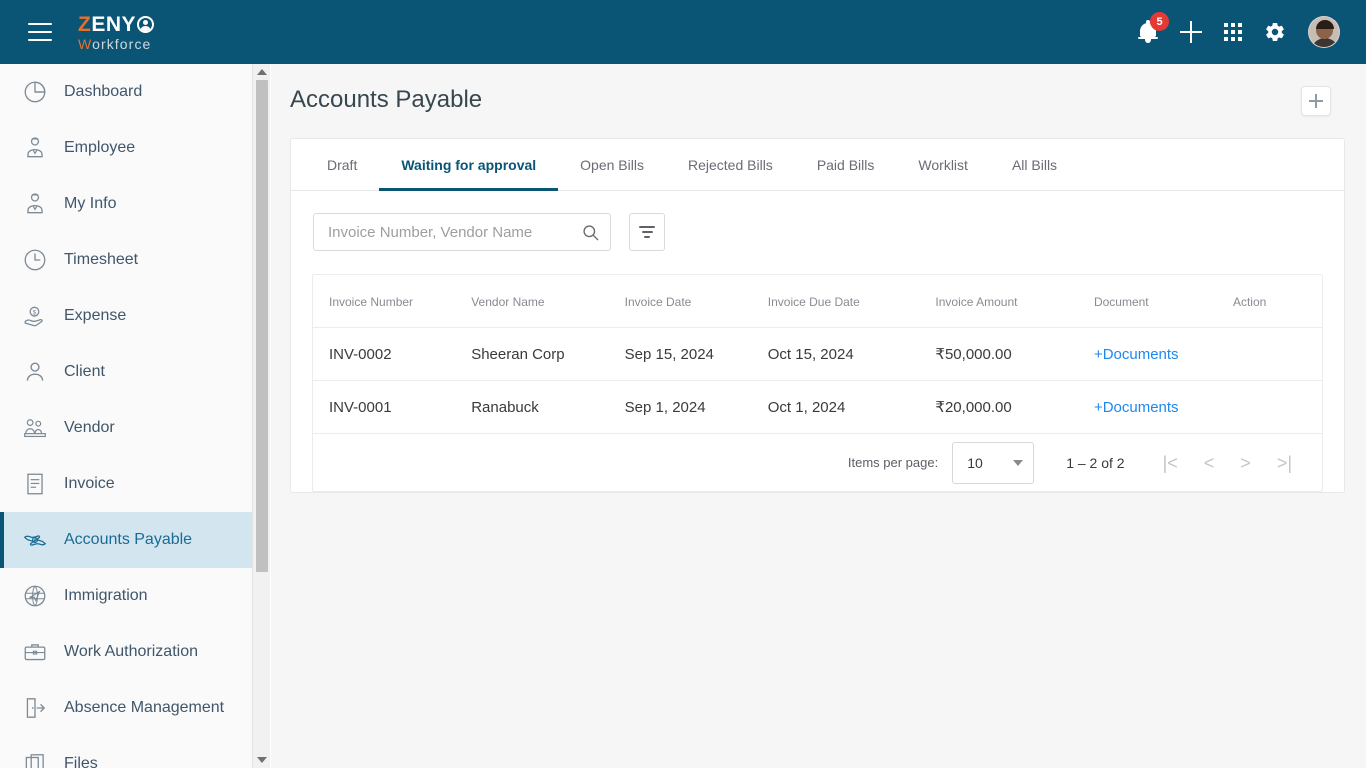 This screenshot has width=1366, height=768. Describe the element at coordinates (35, 316) in the screenshot. I see `hand-money-icon: $` at that location.